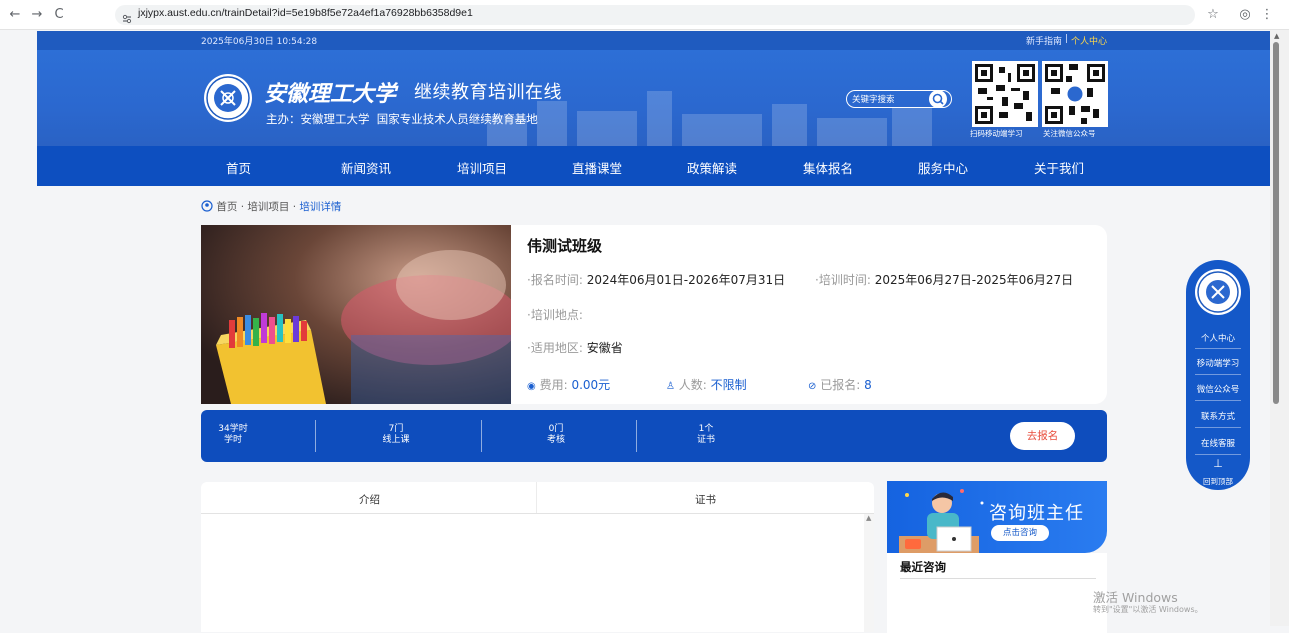 Image resolution: width=1289 pixels, height=633 pixels. Describe the element at coordinates (537, 513) in the screenshot. I see `tab-underline` at that location.